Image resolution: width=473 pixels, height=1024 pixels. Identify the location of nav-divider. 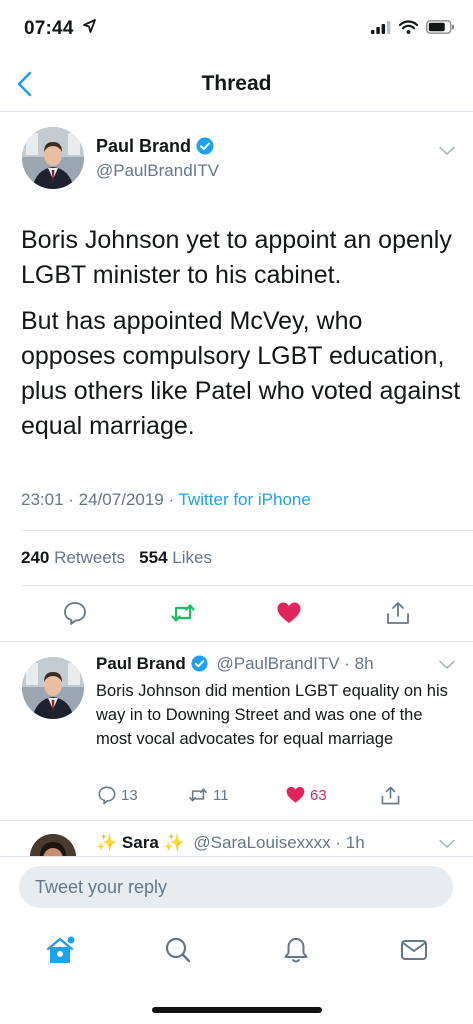
(236, 111).